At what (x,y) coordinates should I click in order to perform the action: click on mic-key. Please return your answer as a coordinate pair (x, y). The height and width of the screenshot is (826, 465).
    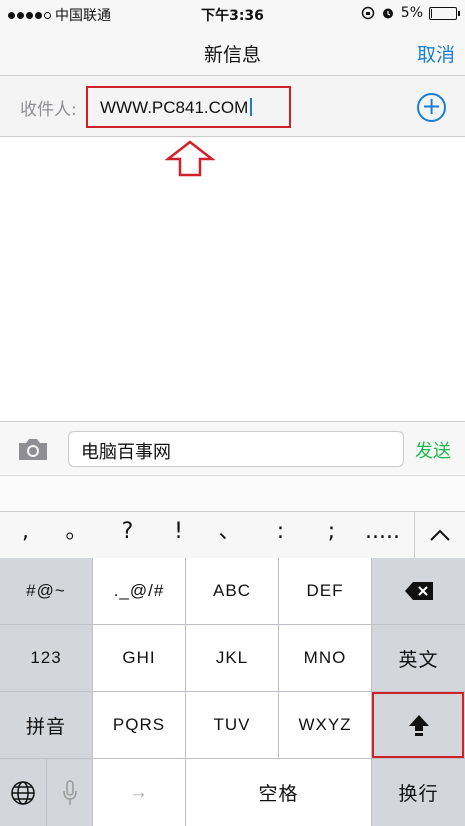
    Looking at the image, I should click on (69, 792).